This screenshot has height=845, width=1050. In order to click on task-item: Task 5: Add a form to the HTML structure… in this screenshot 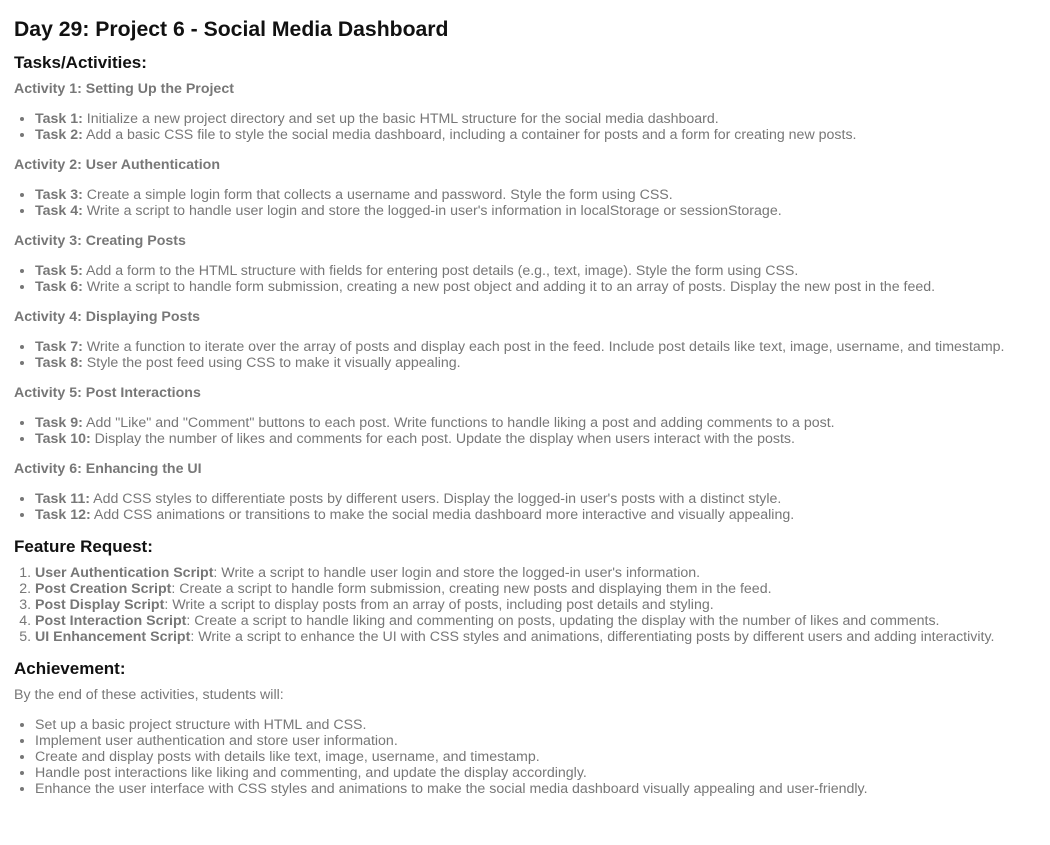, I will do `click(535, 271)`.